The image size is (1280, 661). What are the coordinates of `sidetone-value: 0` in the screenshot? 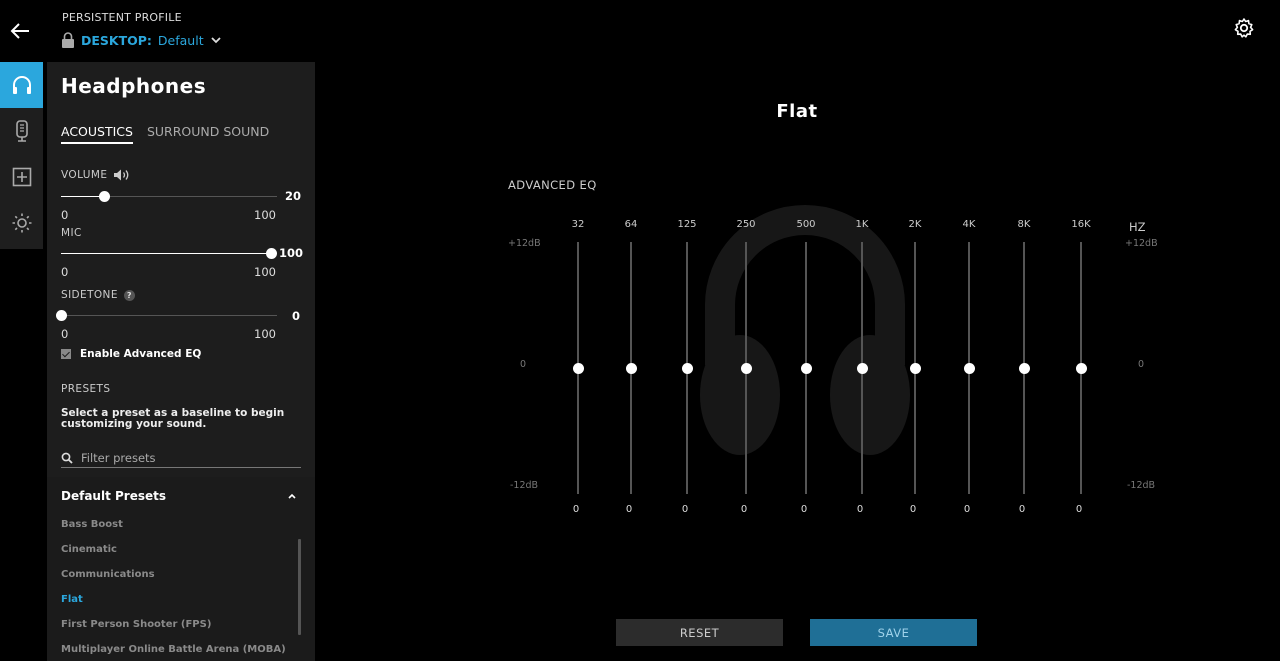 It's located at (296, 316).